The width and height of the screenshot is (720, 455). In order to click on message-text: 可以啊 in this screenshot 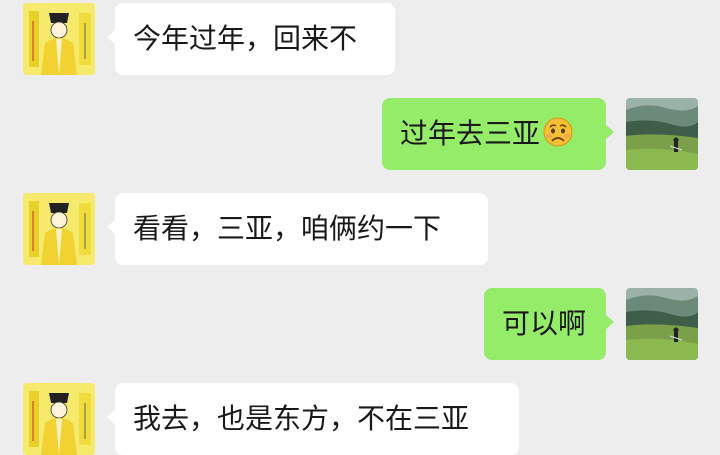, I will do `click(544, 323)`.